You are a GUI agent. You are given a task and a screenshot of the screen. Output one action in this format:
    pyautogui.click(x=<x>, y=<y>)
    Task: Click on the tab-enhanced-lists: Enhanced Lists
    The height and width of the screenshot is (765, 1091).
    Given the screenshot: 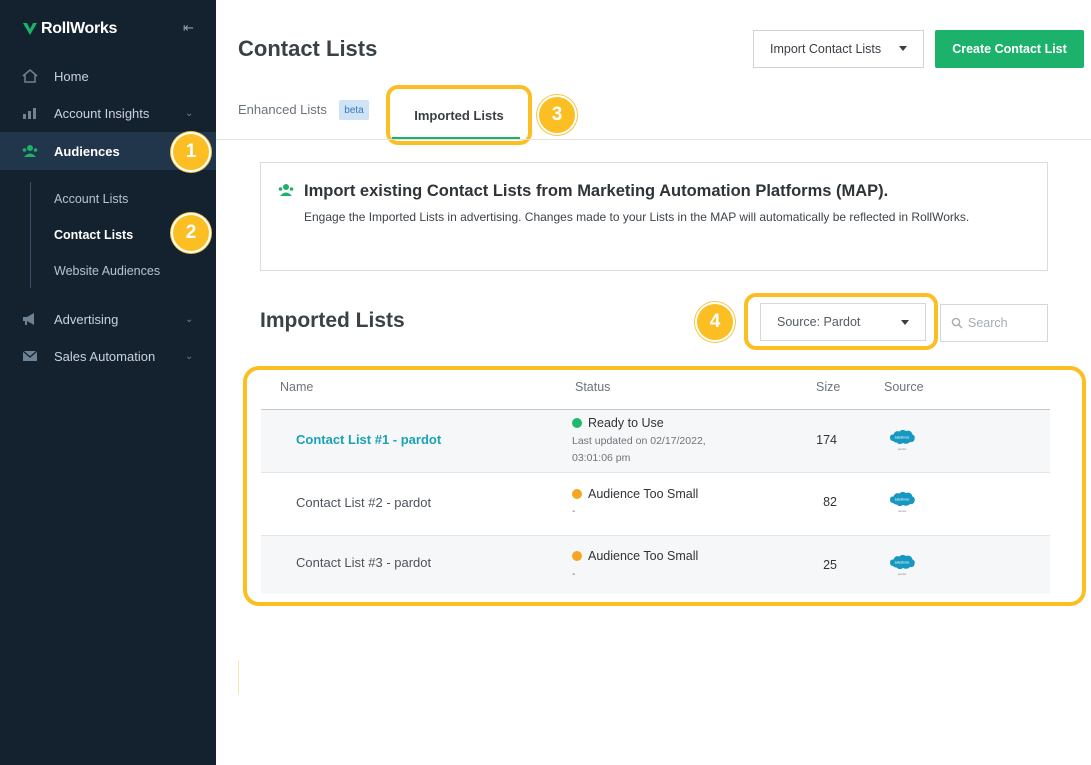 What is the action you would take?
    pyautogui.click(x=282, y=109)
    